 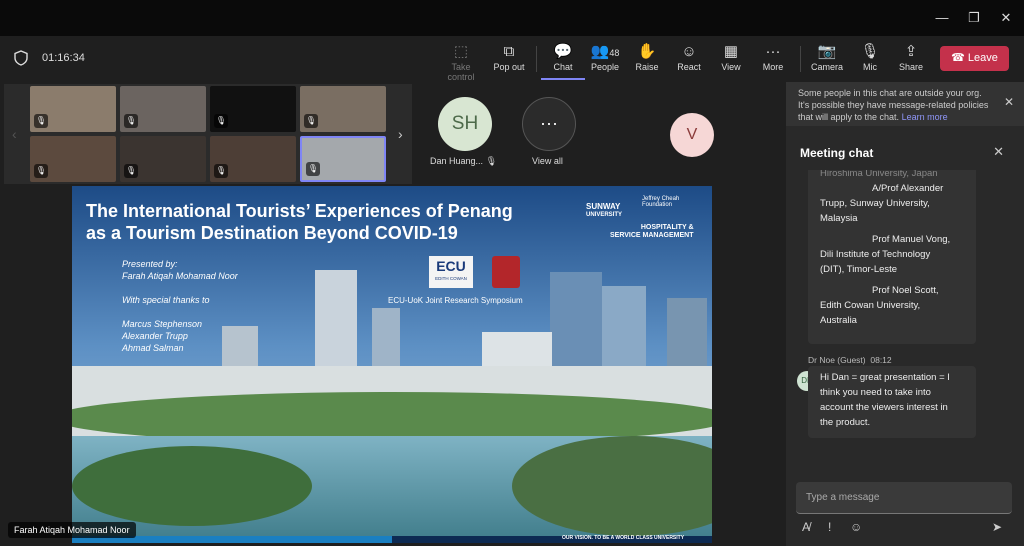 I want to click on message-line: Hi Dan = great presentation = I, so click(x=885, y=377).